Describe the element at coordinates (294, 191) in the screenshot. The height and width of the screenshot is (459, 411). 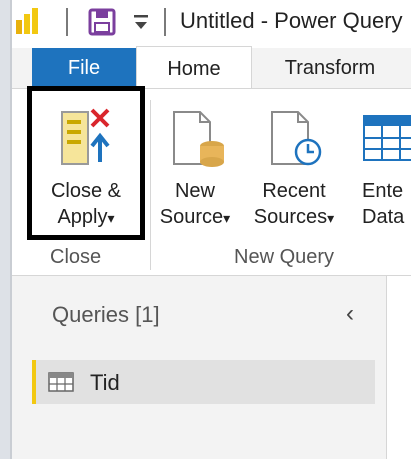
I see `recent-sources-label-1: Recent` at that location.